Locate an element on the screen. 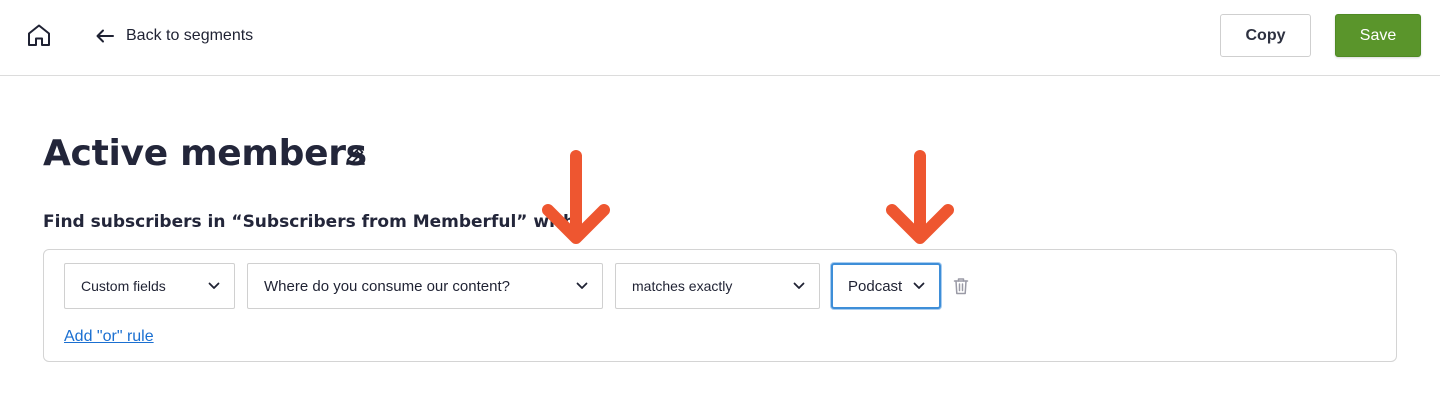 The image size is (1440, 404). custom-field-value: Where do you consume our content? is located at coordinates (387, 286).